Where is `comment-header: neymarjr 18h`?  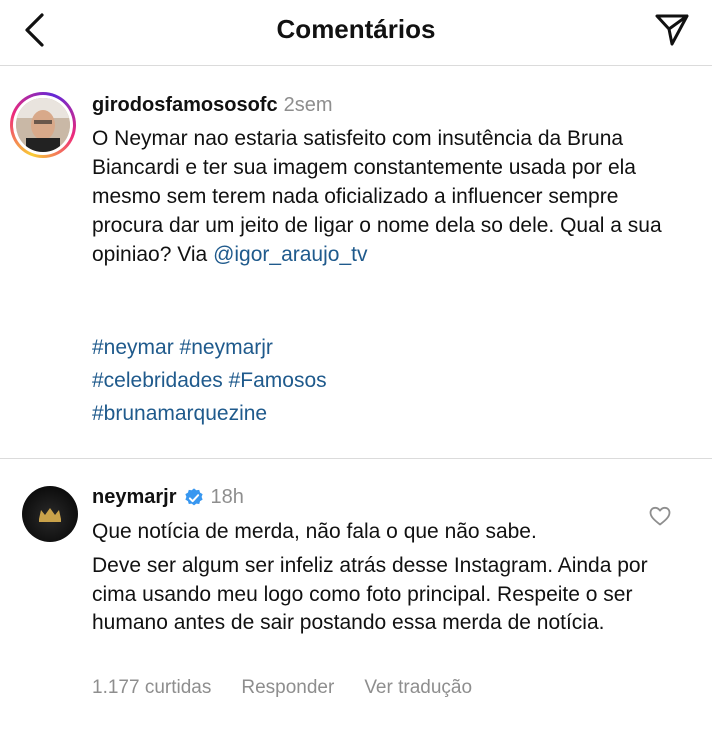
comment-header: neymarjr 18h is located at coordinates (168, 497).